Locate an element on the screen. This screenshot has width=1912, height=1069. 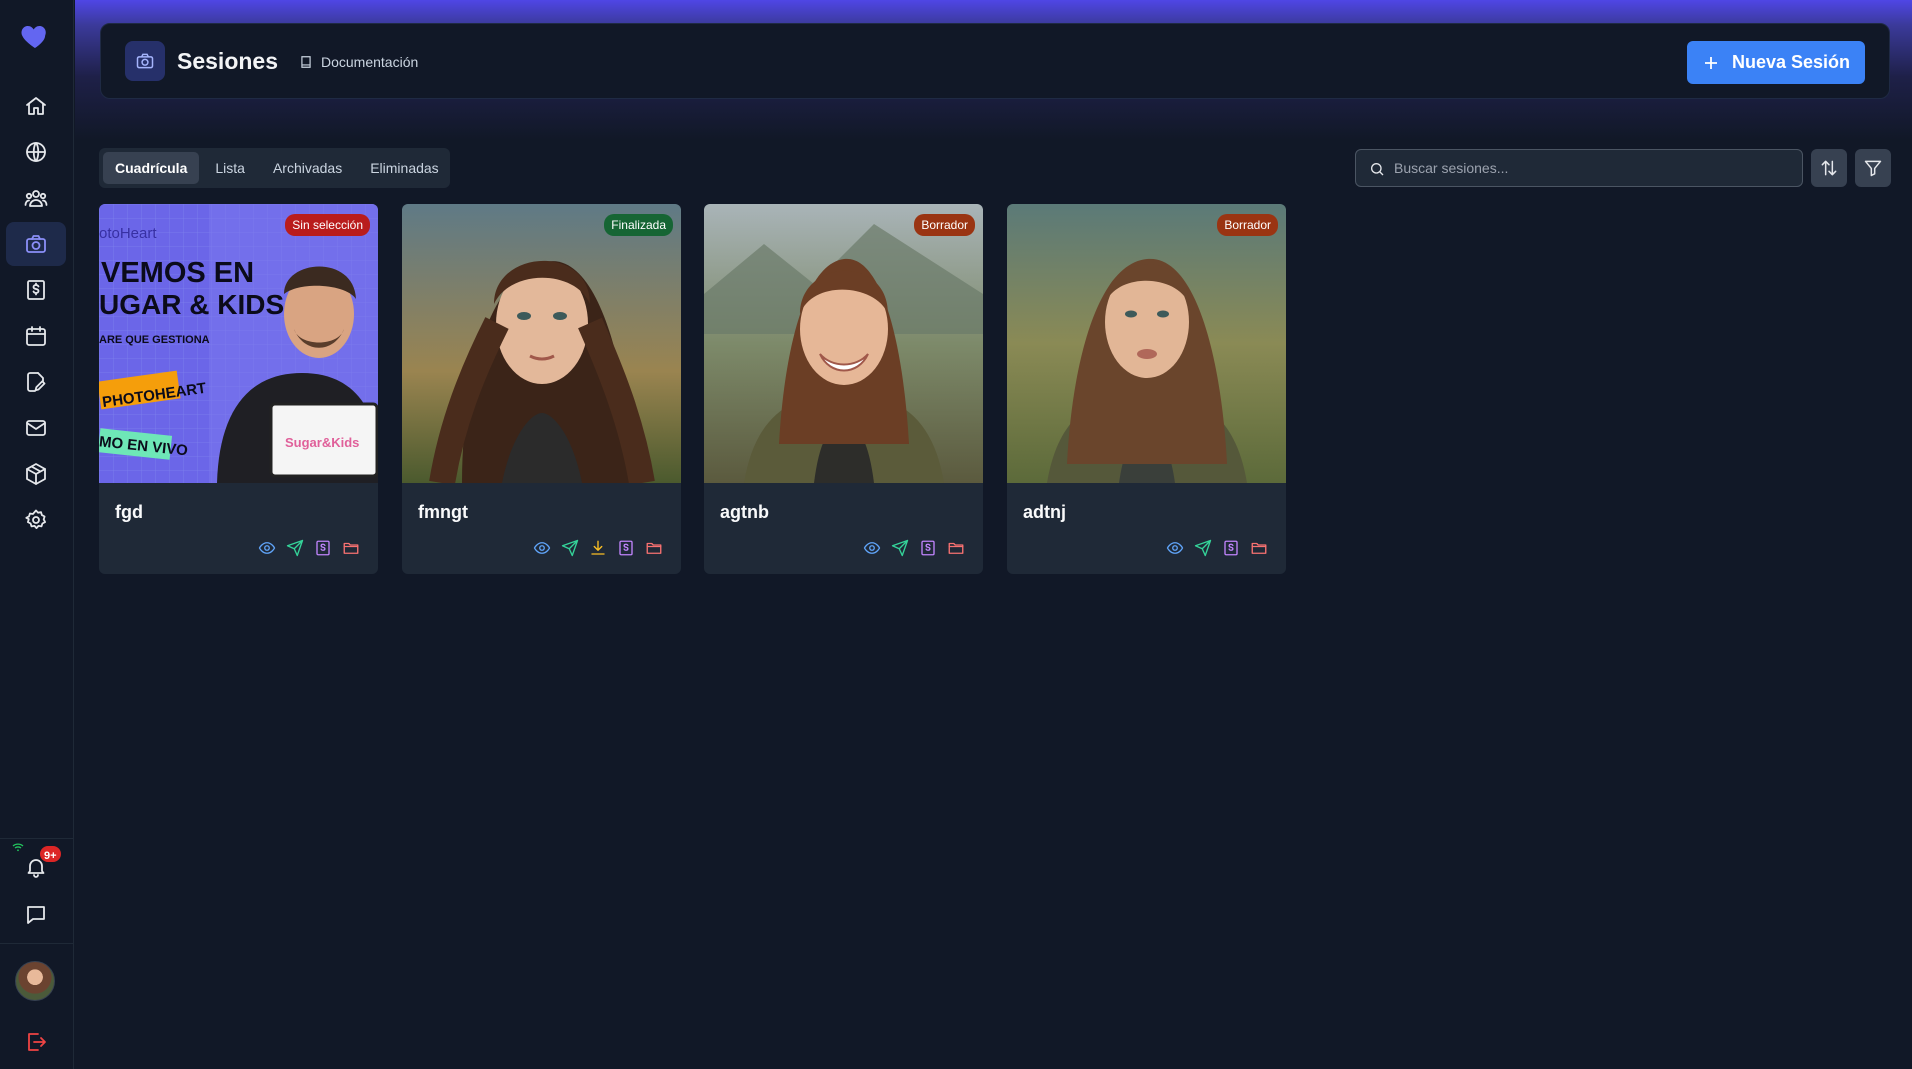
svg-text: PHOTOHEART is located at coordinates (154, 395).